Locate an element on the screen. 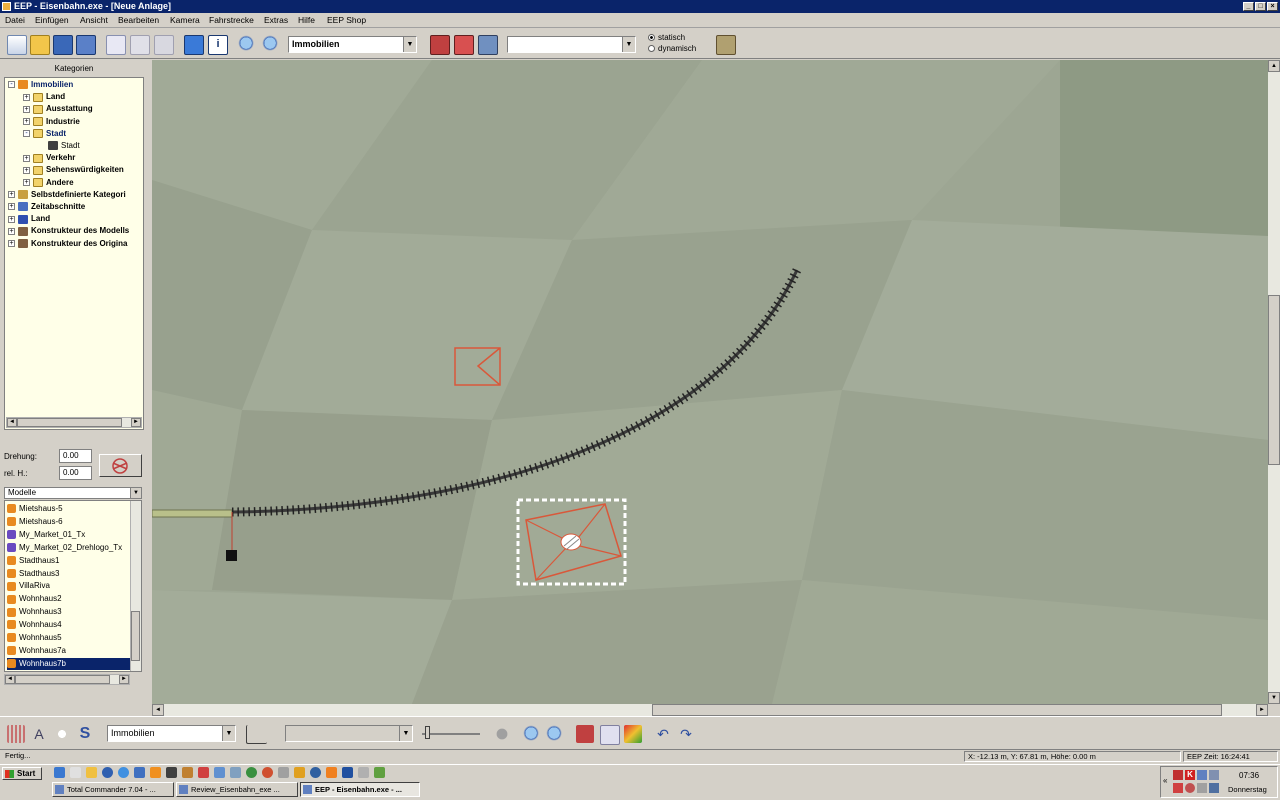 The width and height of the screenshot is (1280, 800). scroll-down-icon: ▼ is located at coordinates (1274, 698).